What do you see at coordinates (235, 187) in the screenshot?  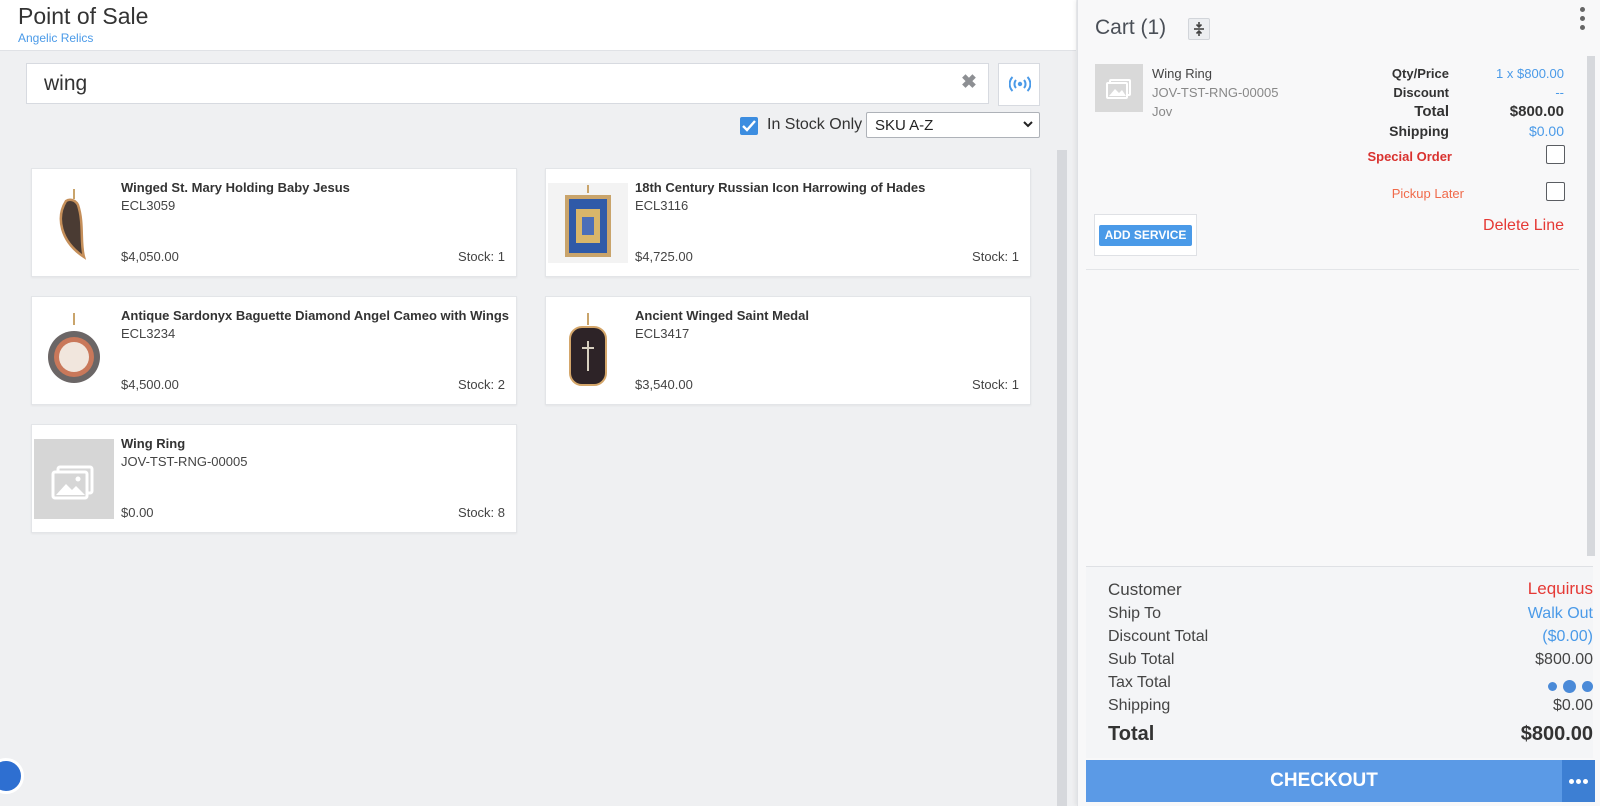 I see `product-name: Winged St. Mary Holding Baby Jesus` at bounding box center [235, 187].